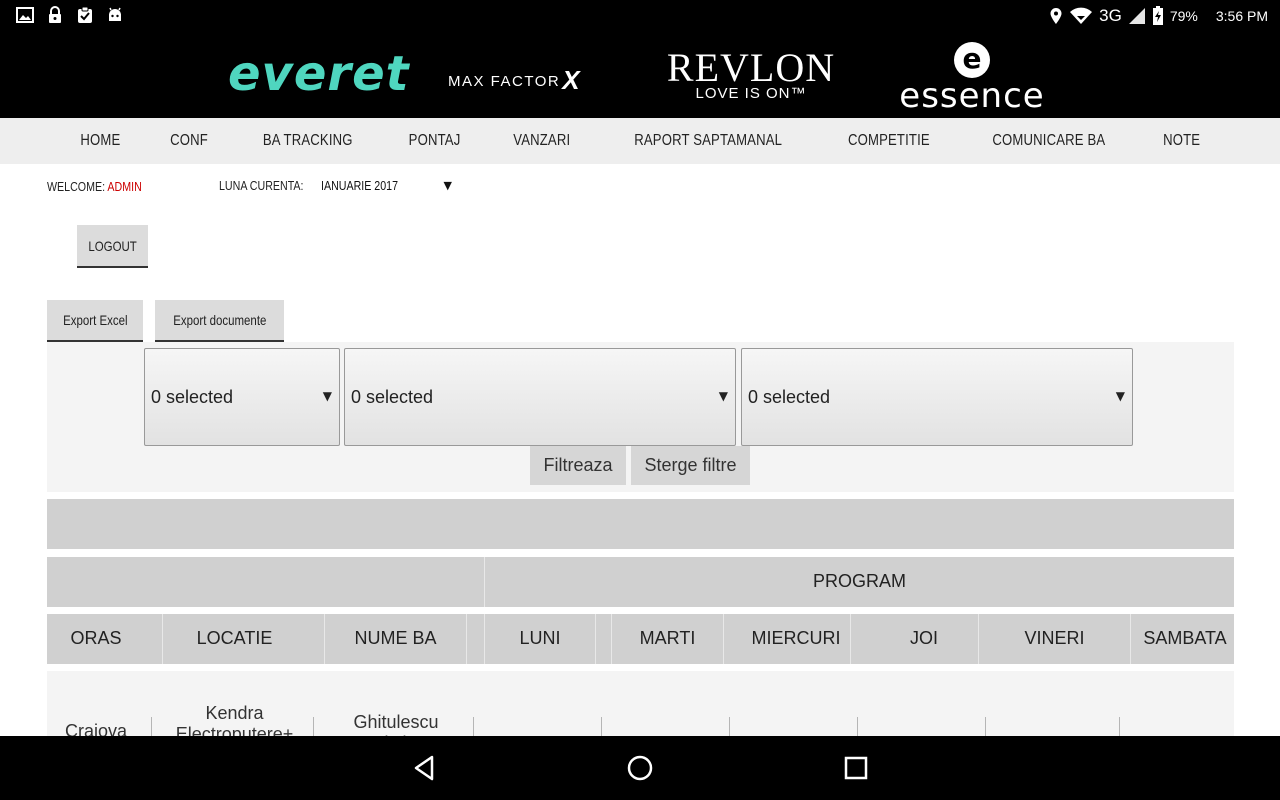 The width and height of the screenshot is (1280, 800). What do you see at coordinates (1181, 141) in the screenshot?
I see `nav-item-note: NOTE` at bounding box center [1181, 141].